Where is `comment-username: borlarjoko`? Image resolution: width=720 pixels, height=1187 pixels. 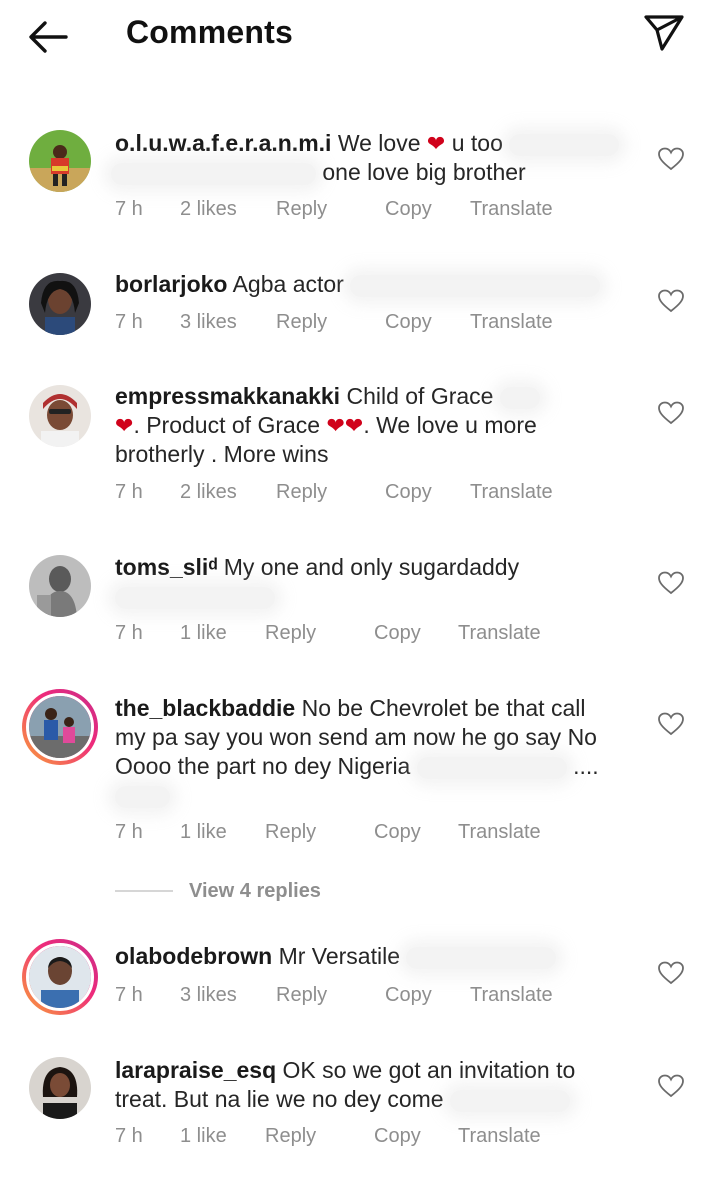
comment-username: borlarjoko is located at coordinates (171, 284).